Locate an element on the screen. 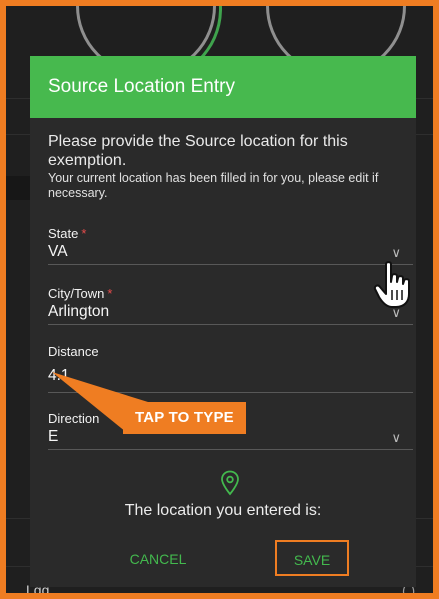  state-label-text: State is located at coordinates (63, 233).